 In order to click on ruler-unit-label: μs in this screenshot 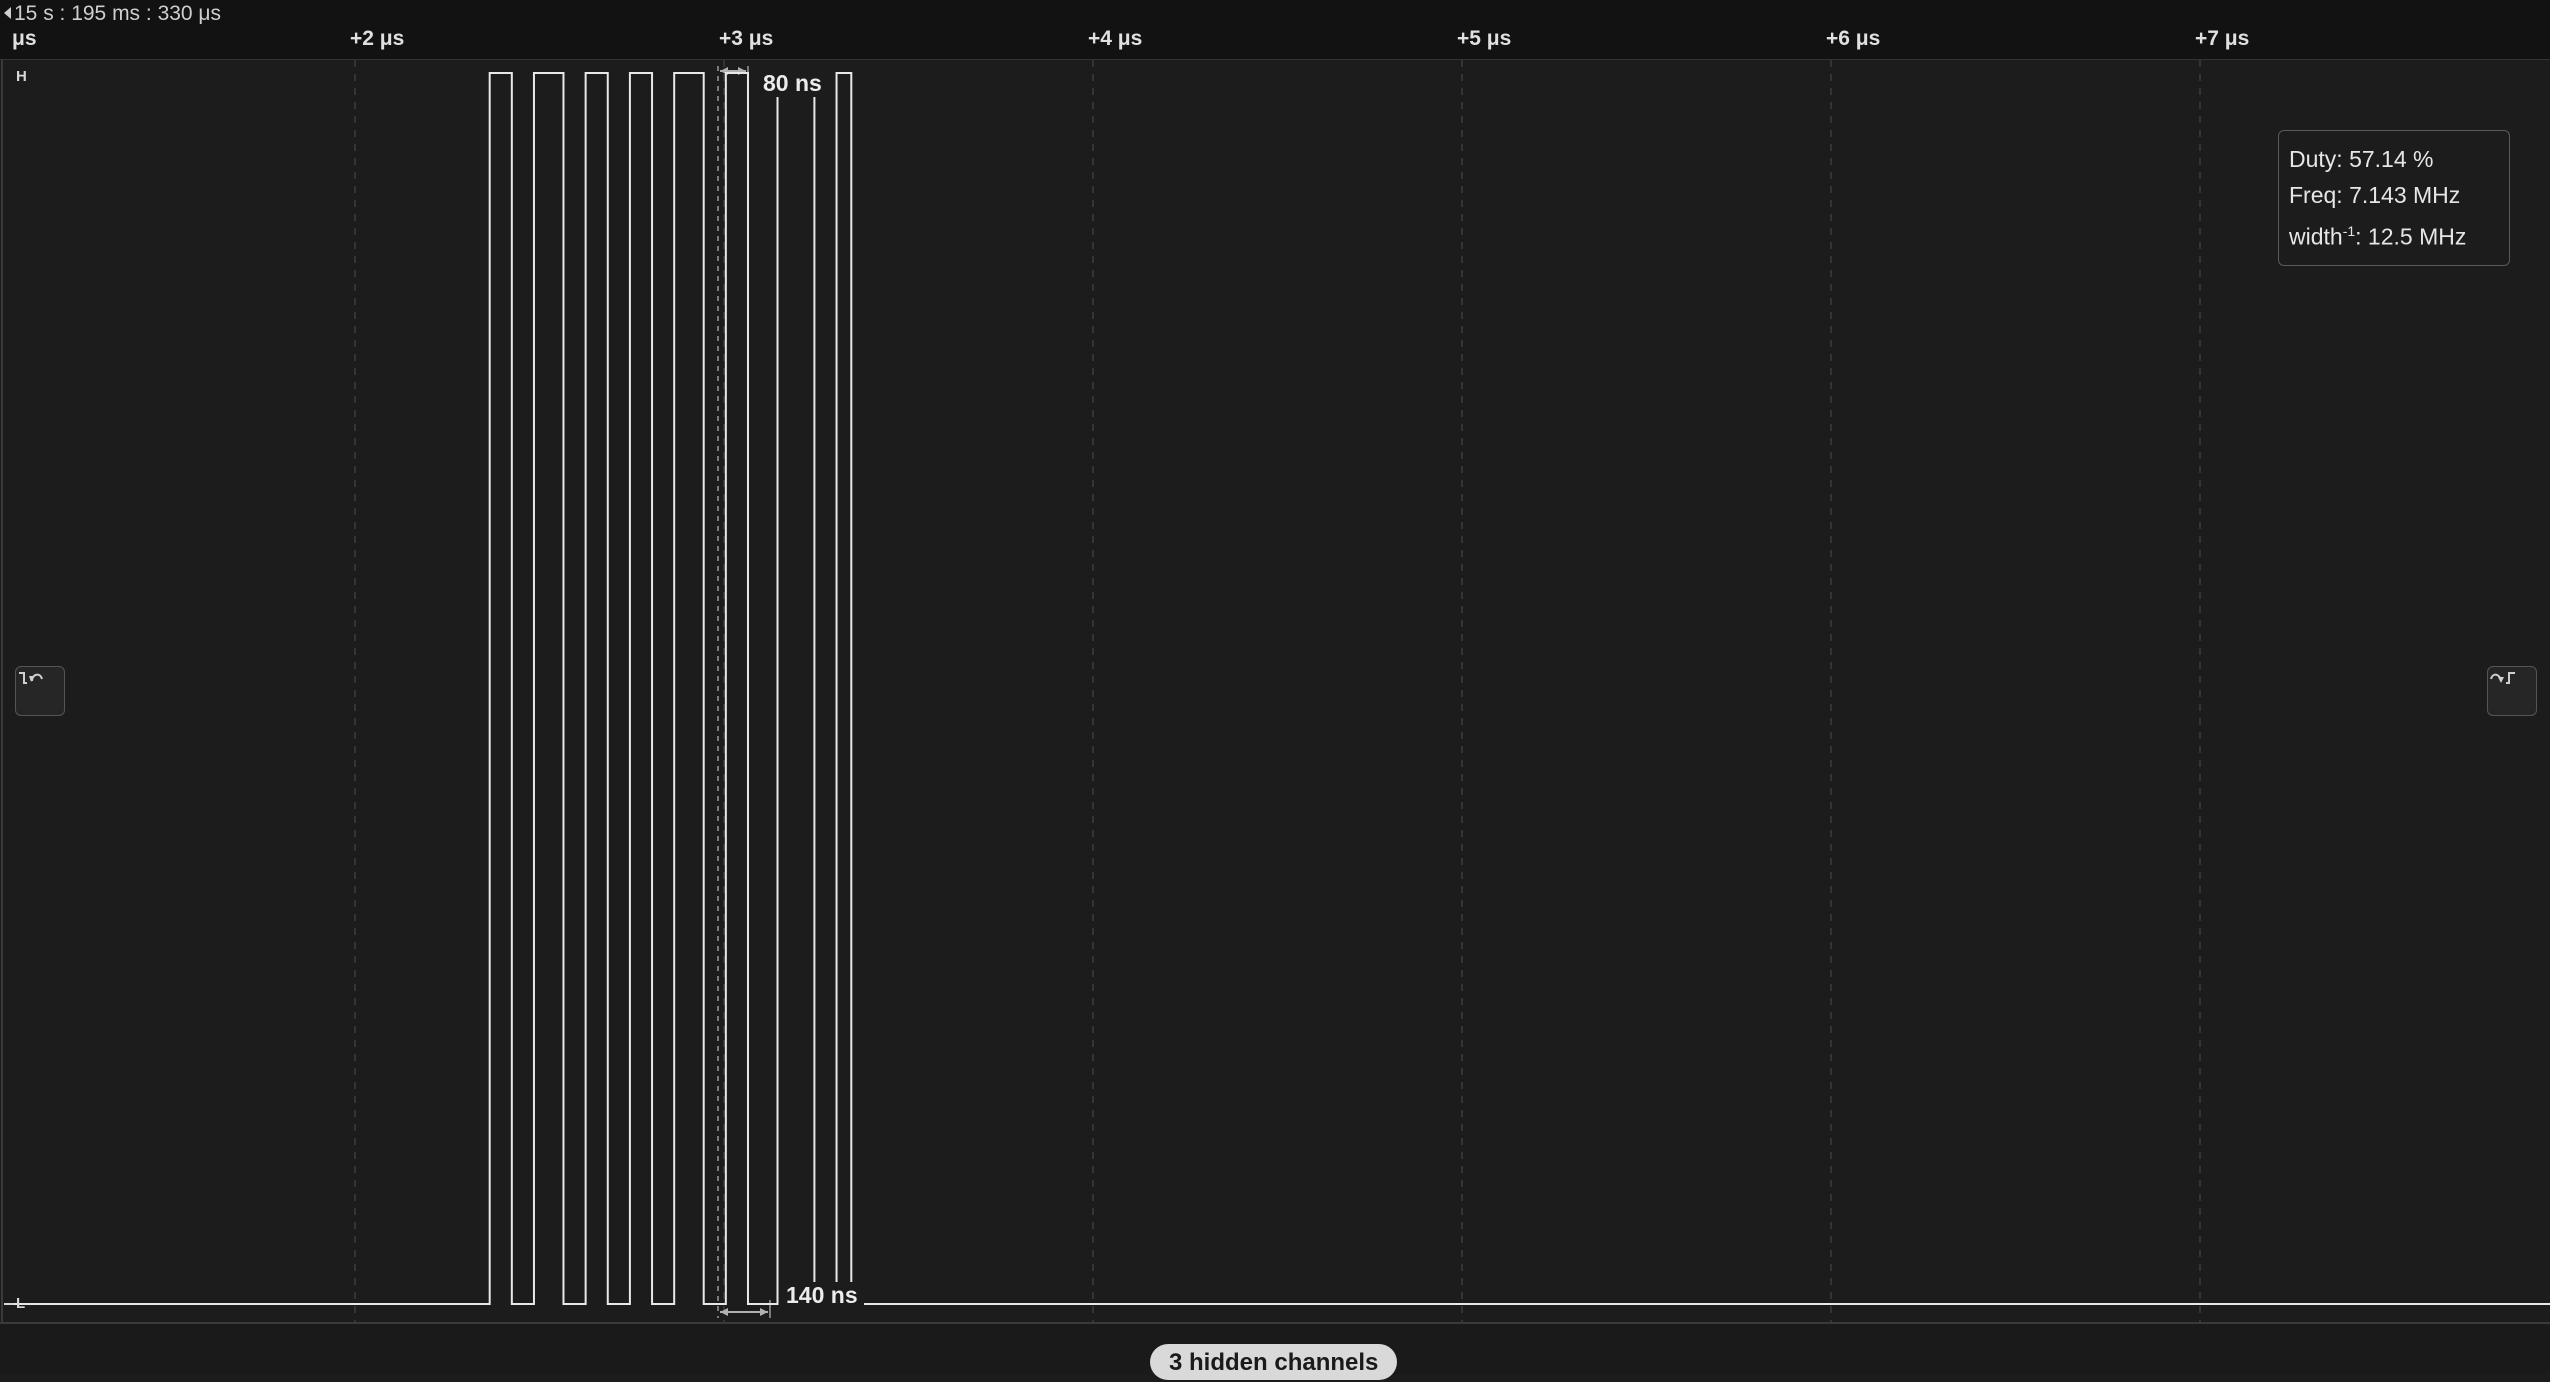, I will do `click(24, 38)`.